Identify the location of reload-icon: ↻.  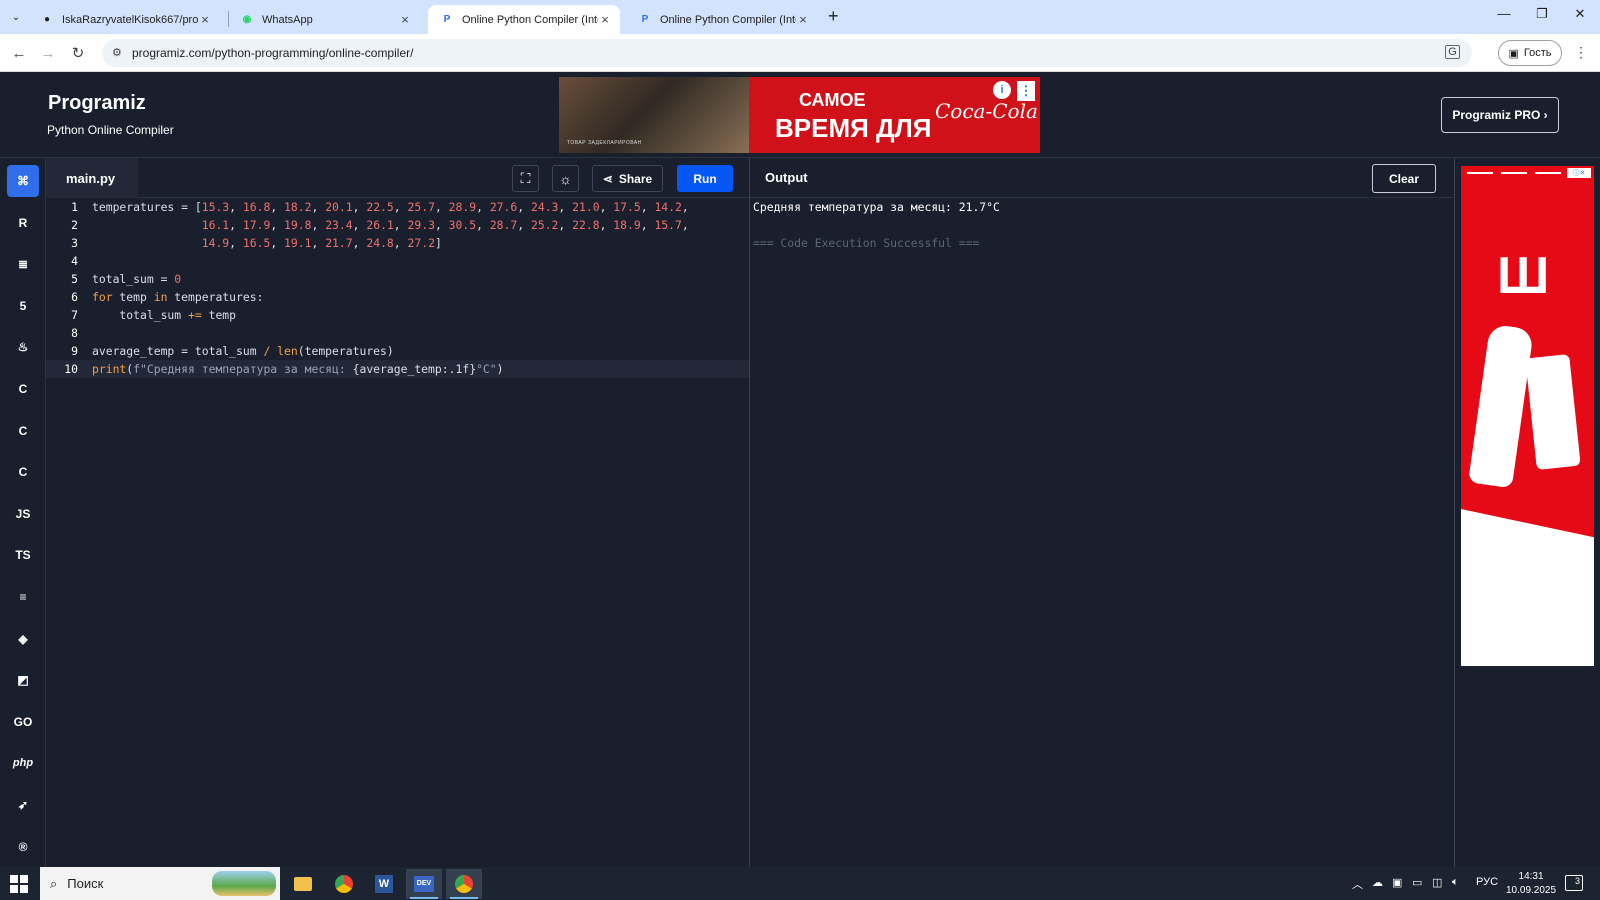
(78, 53).